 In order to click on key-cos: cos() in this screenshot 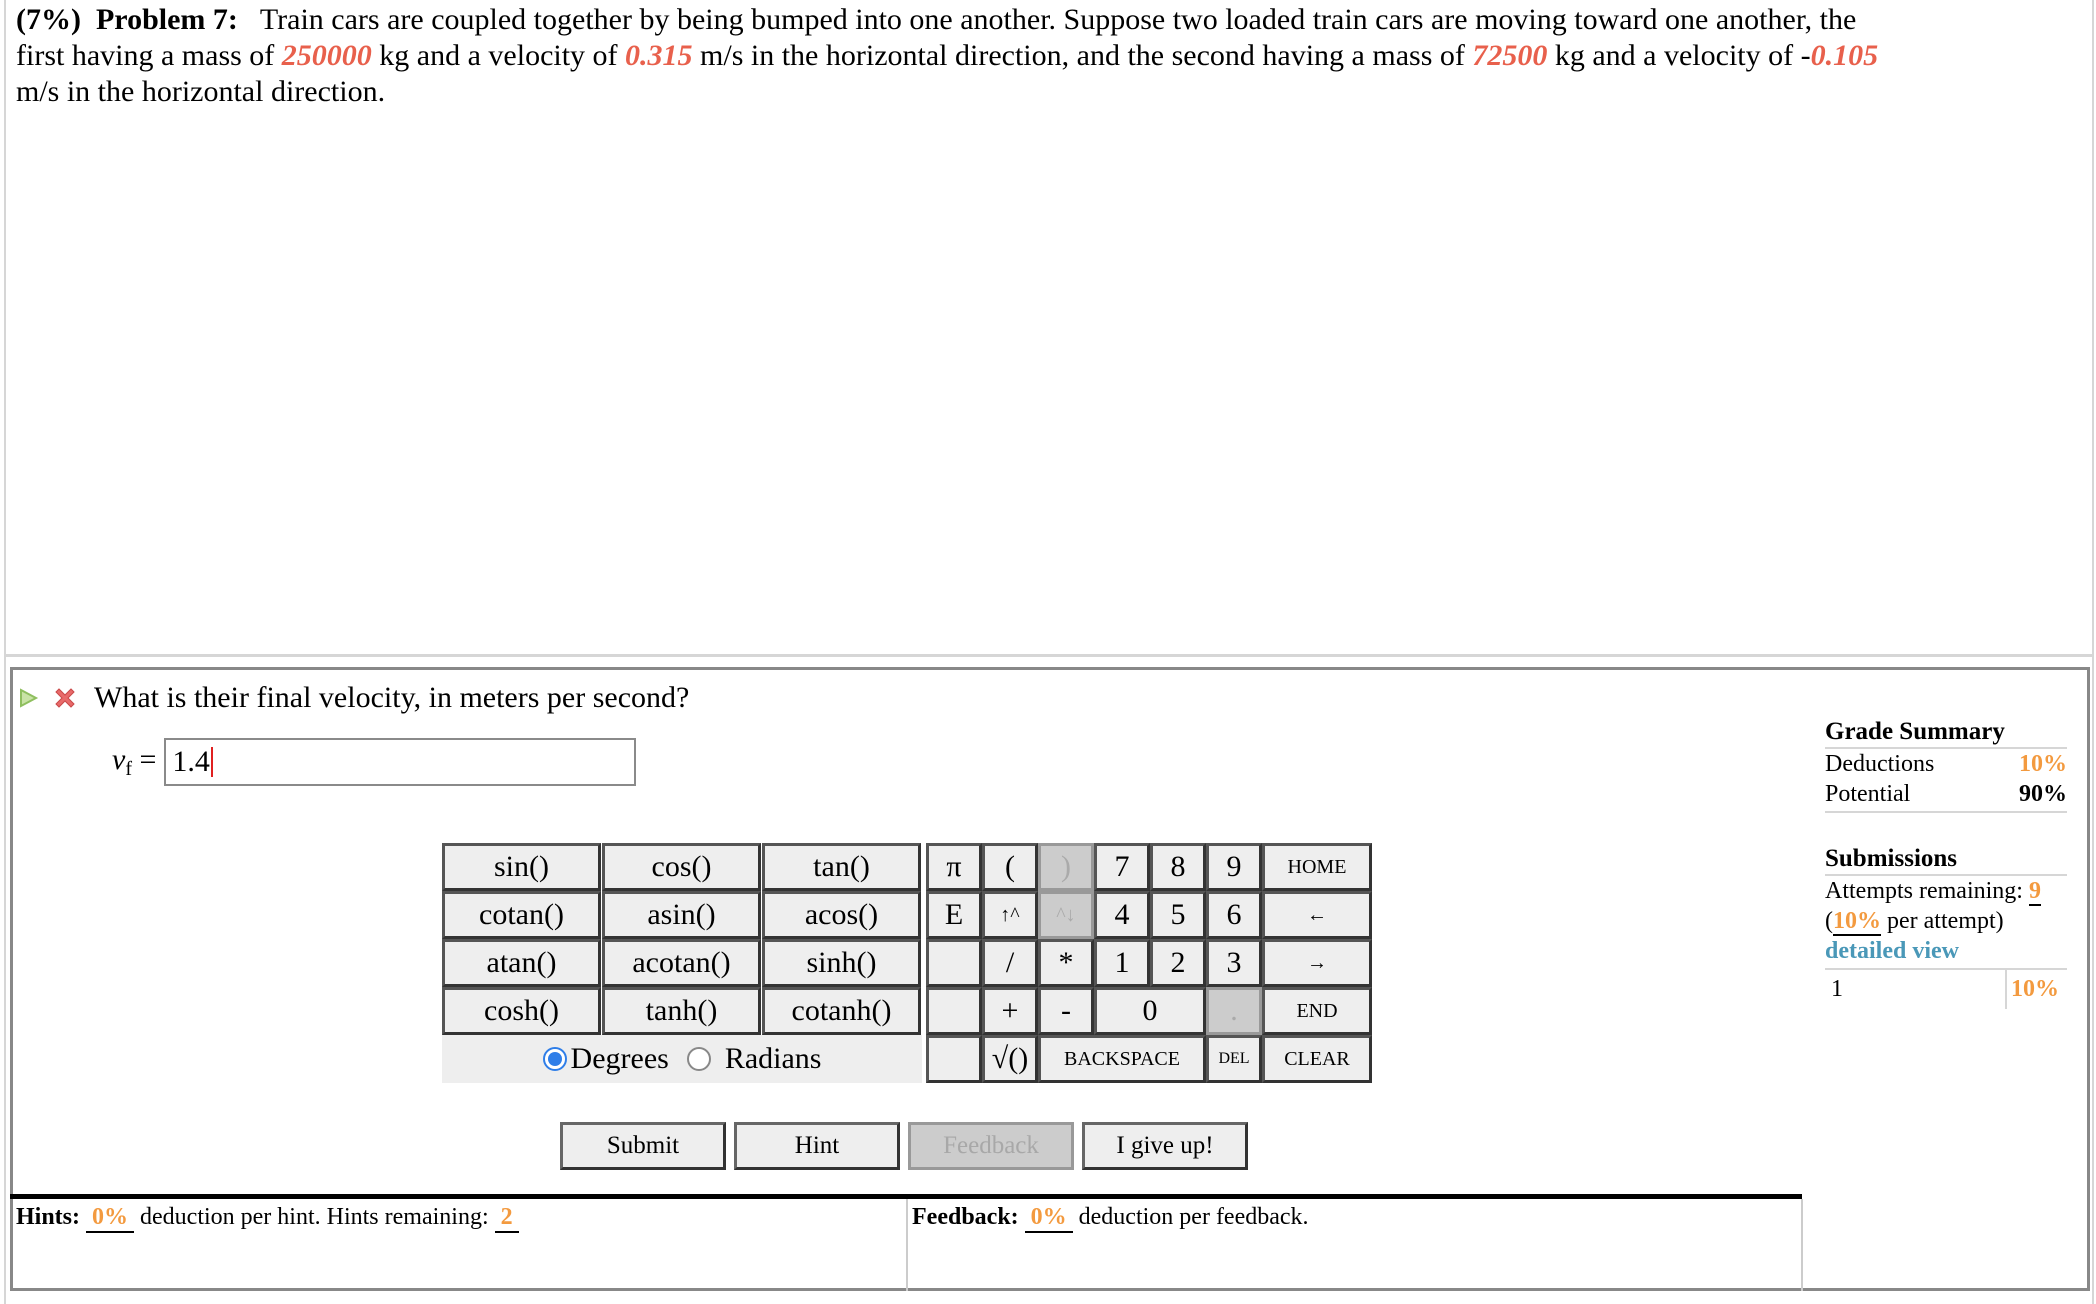, I will do `click(681, 867)`.